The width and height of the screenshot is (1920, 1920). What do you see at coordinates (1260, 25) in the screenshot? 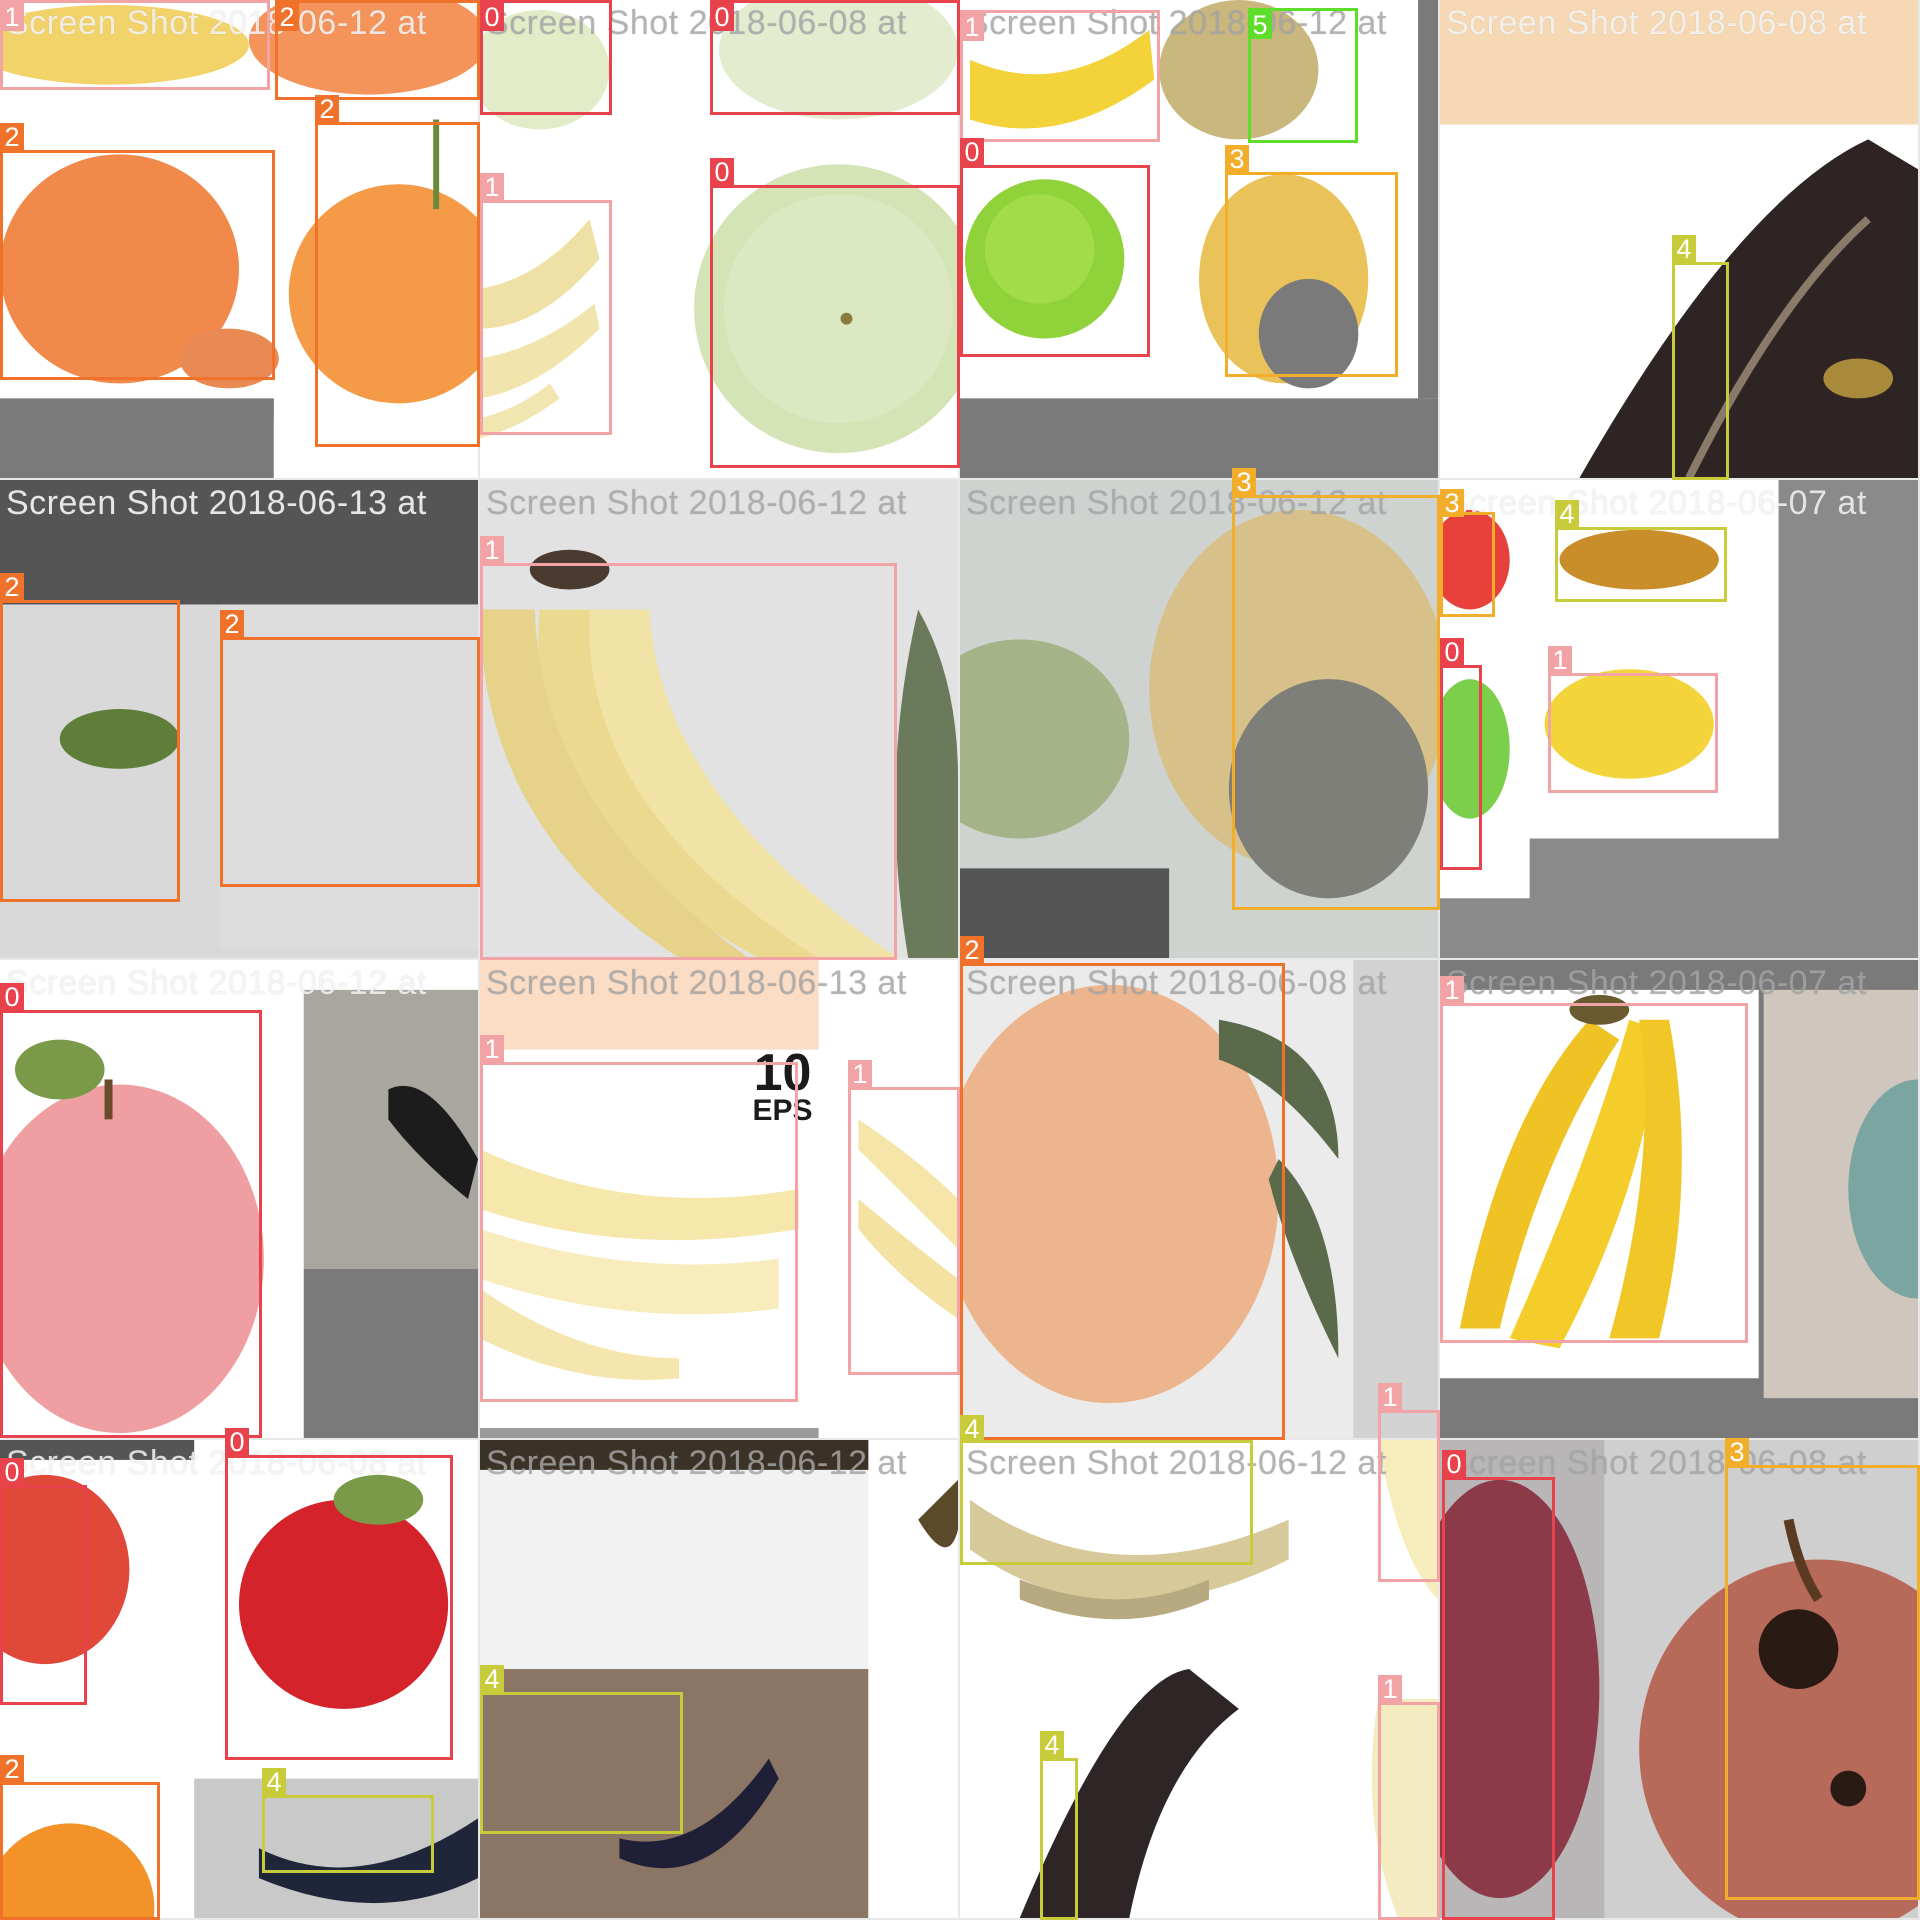
I see `class-label: 5` at bounding box center [1260, 25].